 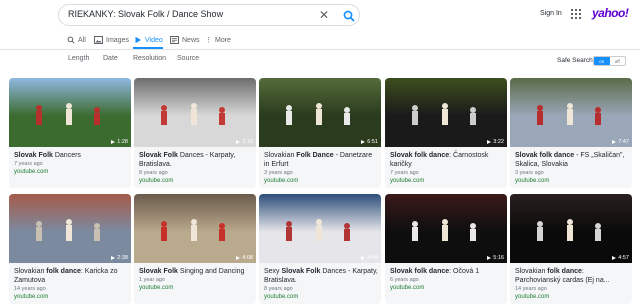 What do you see at coordinates (110, 58) in the screenshot?
I see `filter-date: Date` at bounding box center [110, 58].